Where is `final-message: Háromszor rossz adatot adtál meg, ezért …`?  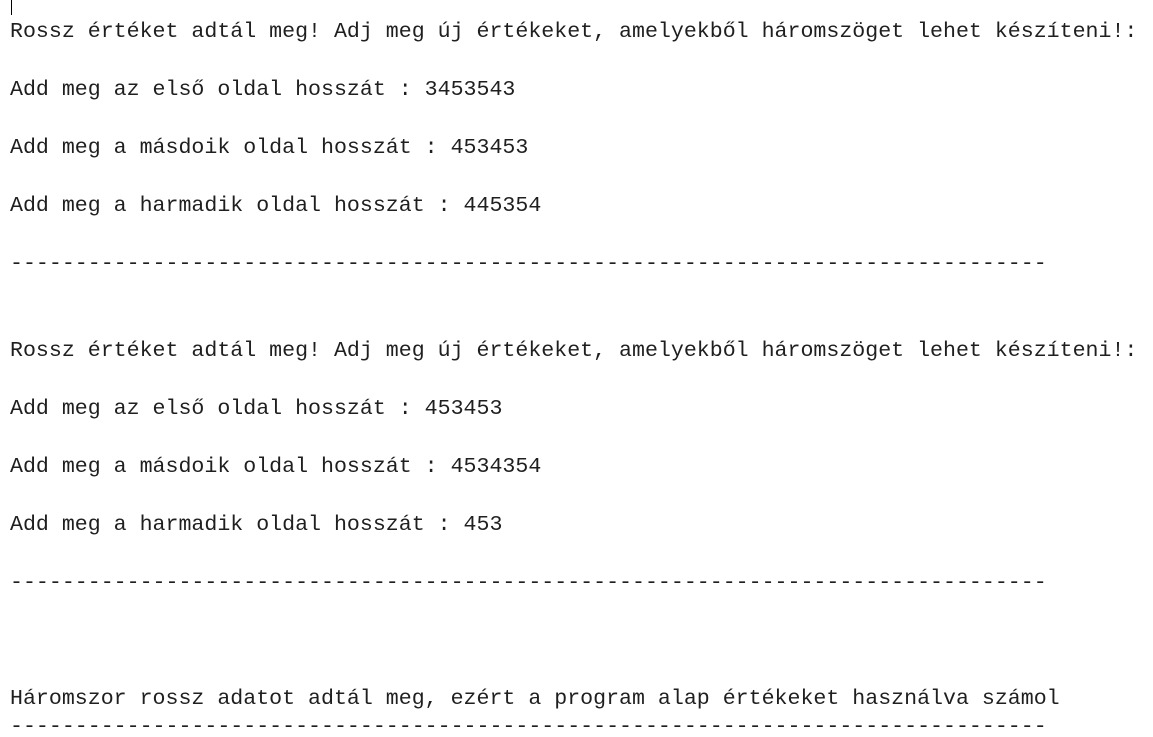
final-message: Háromszor rossz adatot adtál meg, ezért … is located at coordinates (535, 699).